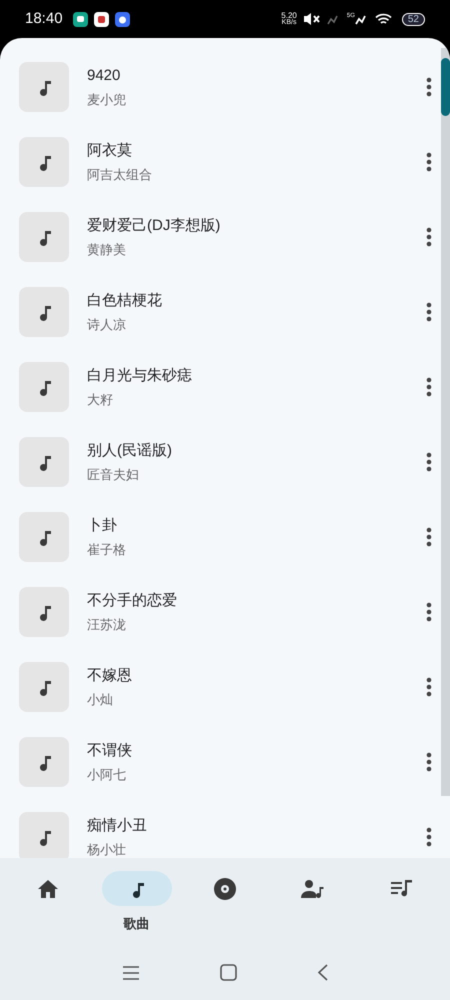 The image size is (450, 1000). I want to click on back-icon, so click(322, 972).